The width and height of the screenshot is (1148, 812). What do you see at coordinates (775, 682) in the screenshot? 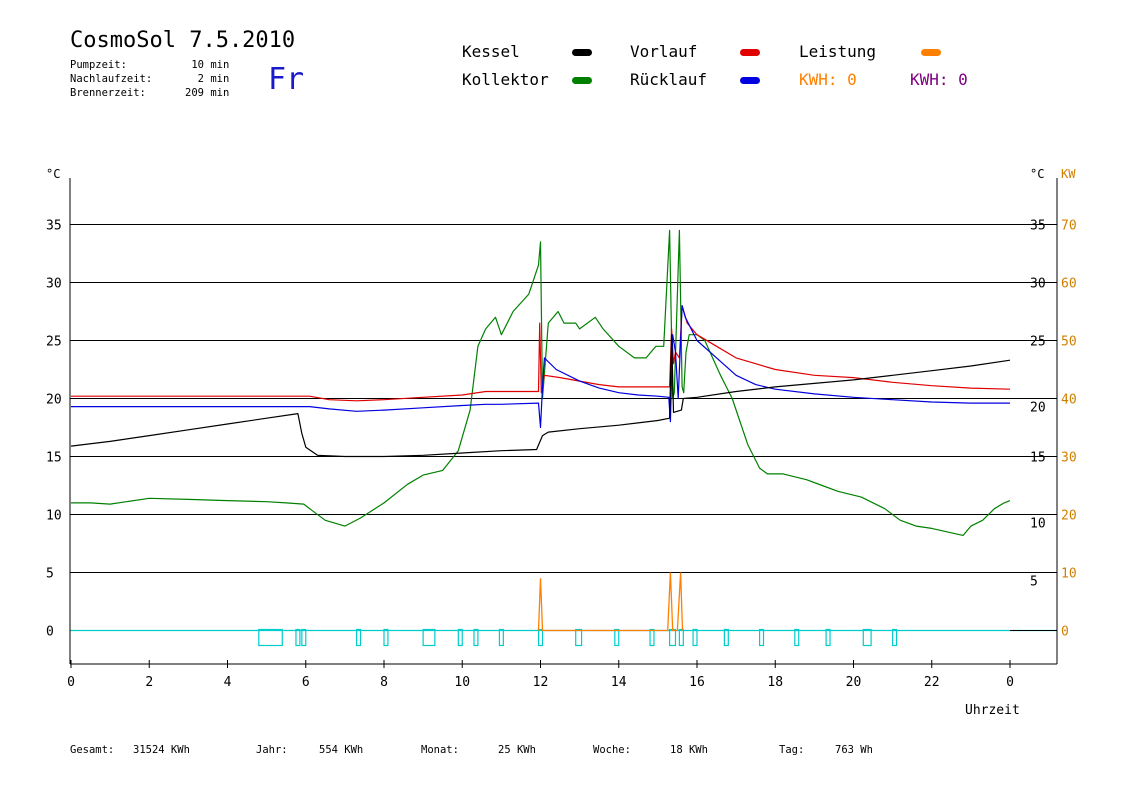
I see `x-tick-9: 18` at bounding box center [775, 682].